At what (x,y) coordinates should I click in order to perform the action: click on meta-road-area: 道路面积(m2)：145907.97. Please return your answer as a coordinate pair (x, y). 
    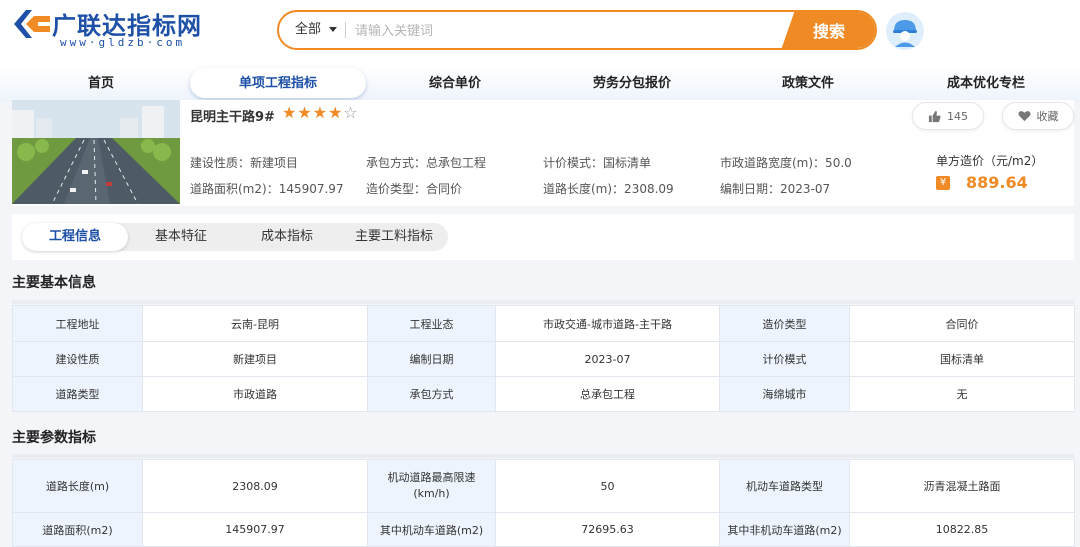
    Looking at the image, I should click on (267, 189).